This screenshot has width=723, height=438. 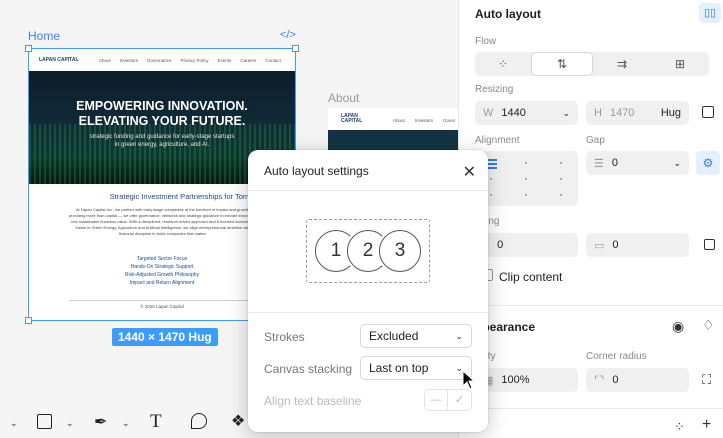 What do you see at coordinates (437, 400) in the screenshot?
I see `baseline-off-icon: —` at bounding box center [437, 400].